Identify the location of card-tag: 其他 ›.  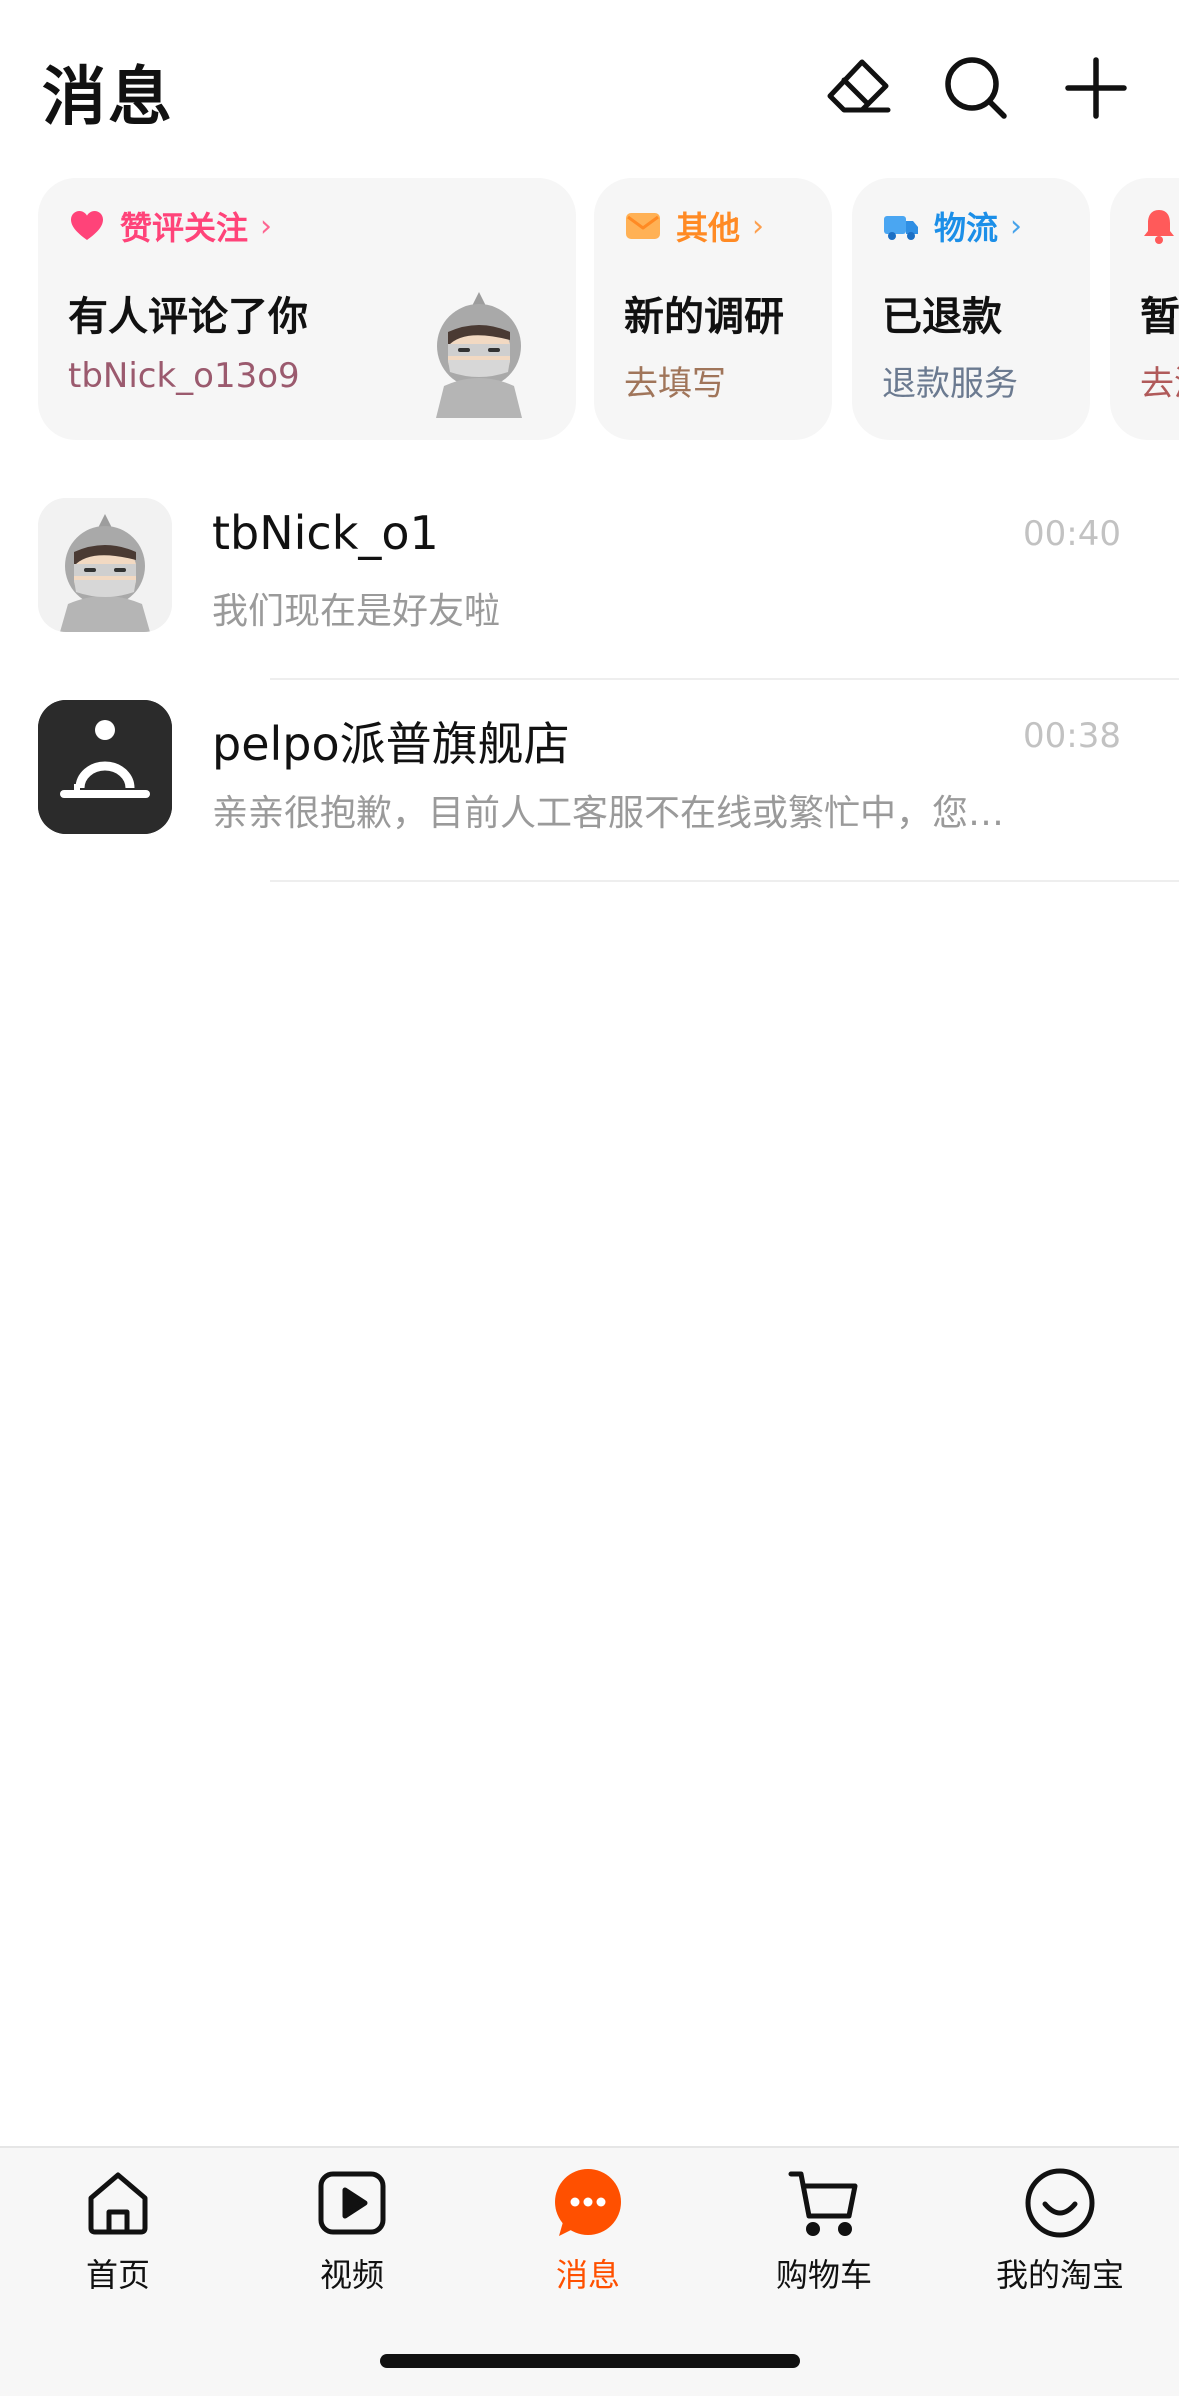
(694, 226).